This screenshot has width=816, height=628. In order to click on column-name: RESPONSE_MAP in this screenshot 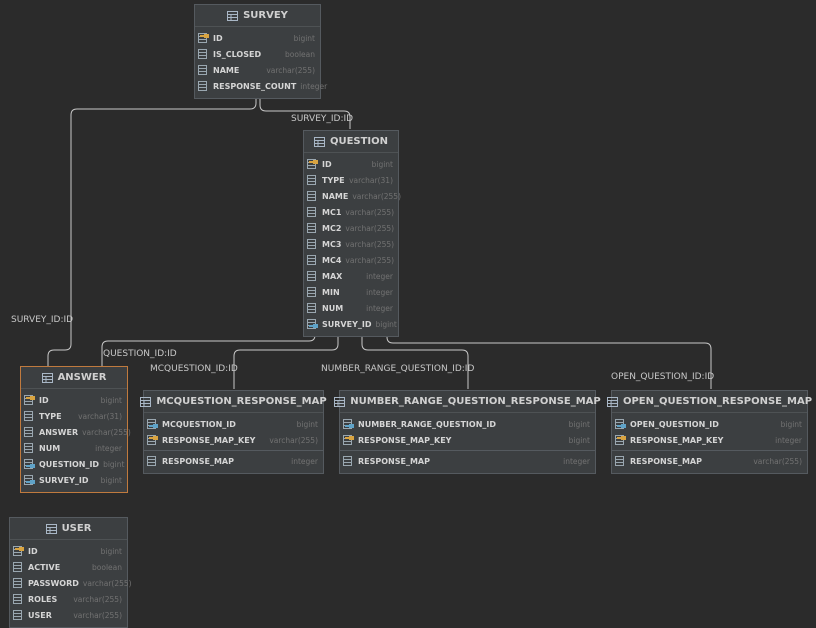, I will do `click(666, 461)`.